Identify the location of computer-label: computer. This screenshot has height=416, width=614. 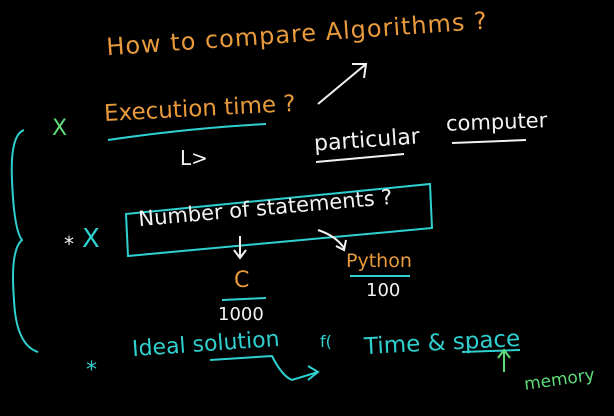
(496, 122).